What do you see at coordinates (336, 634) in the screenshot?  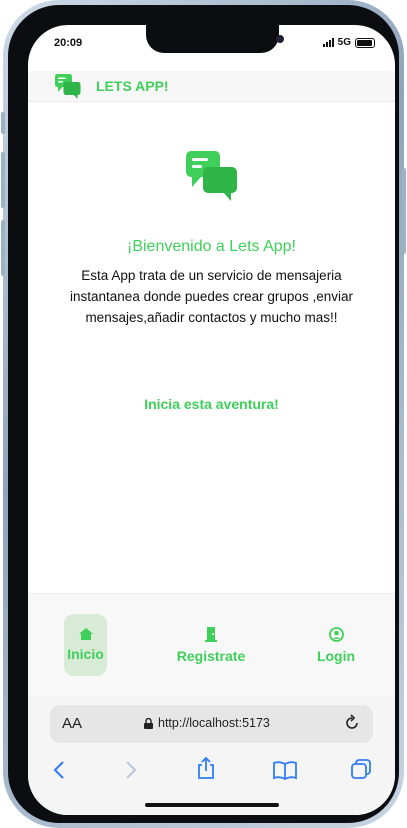 I see `user-circle-icon` at bounding box center [336, 634].